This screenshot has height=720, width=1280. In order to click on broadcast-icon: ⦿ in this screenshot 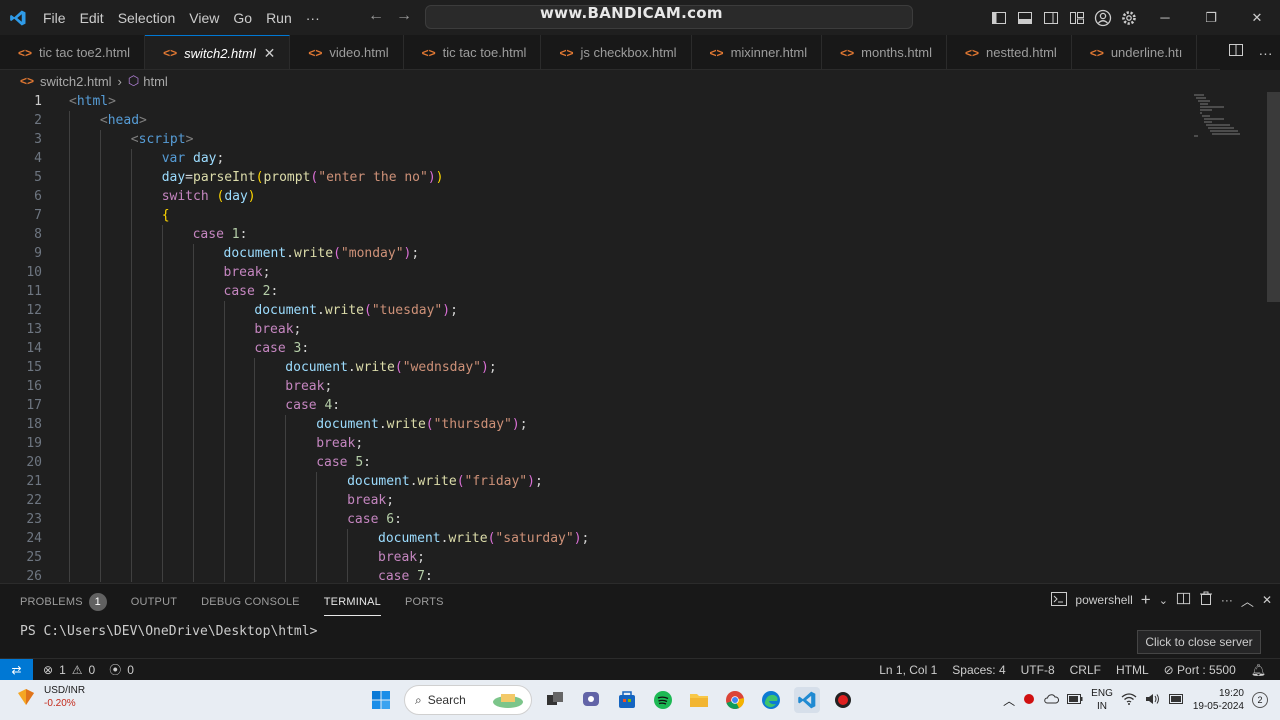, I will do `click(115, 669)`.